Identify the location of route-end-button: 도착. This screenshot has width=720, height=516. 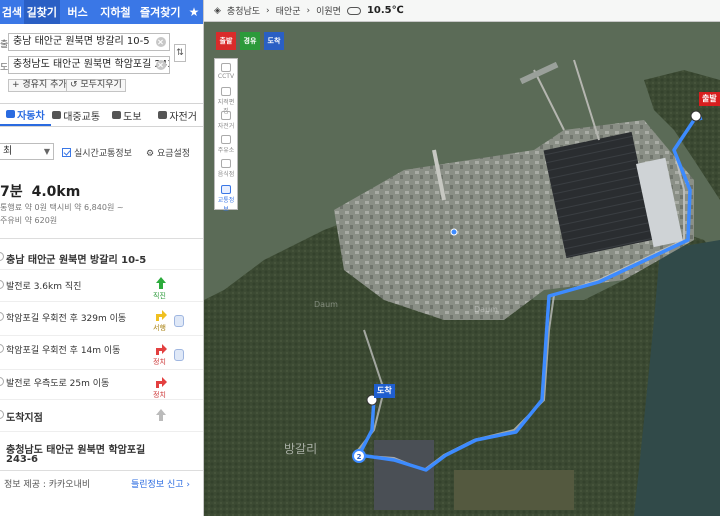
(274, 41).